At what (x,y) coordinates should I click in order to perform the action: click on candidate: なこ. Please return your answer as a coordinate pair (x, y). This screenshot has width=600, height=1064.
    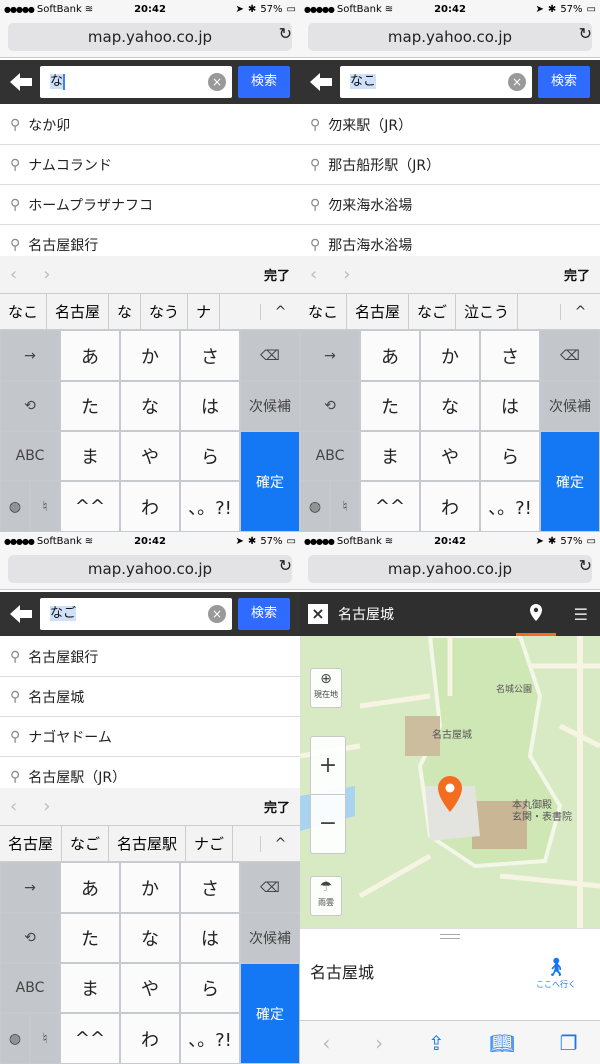
    Looking at the image, I should click on (324, 311).